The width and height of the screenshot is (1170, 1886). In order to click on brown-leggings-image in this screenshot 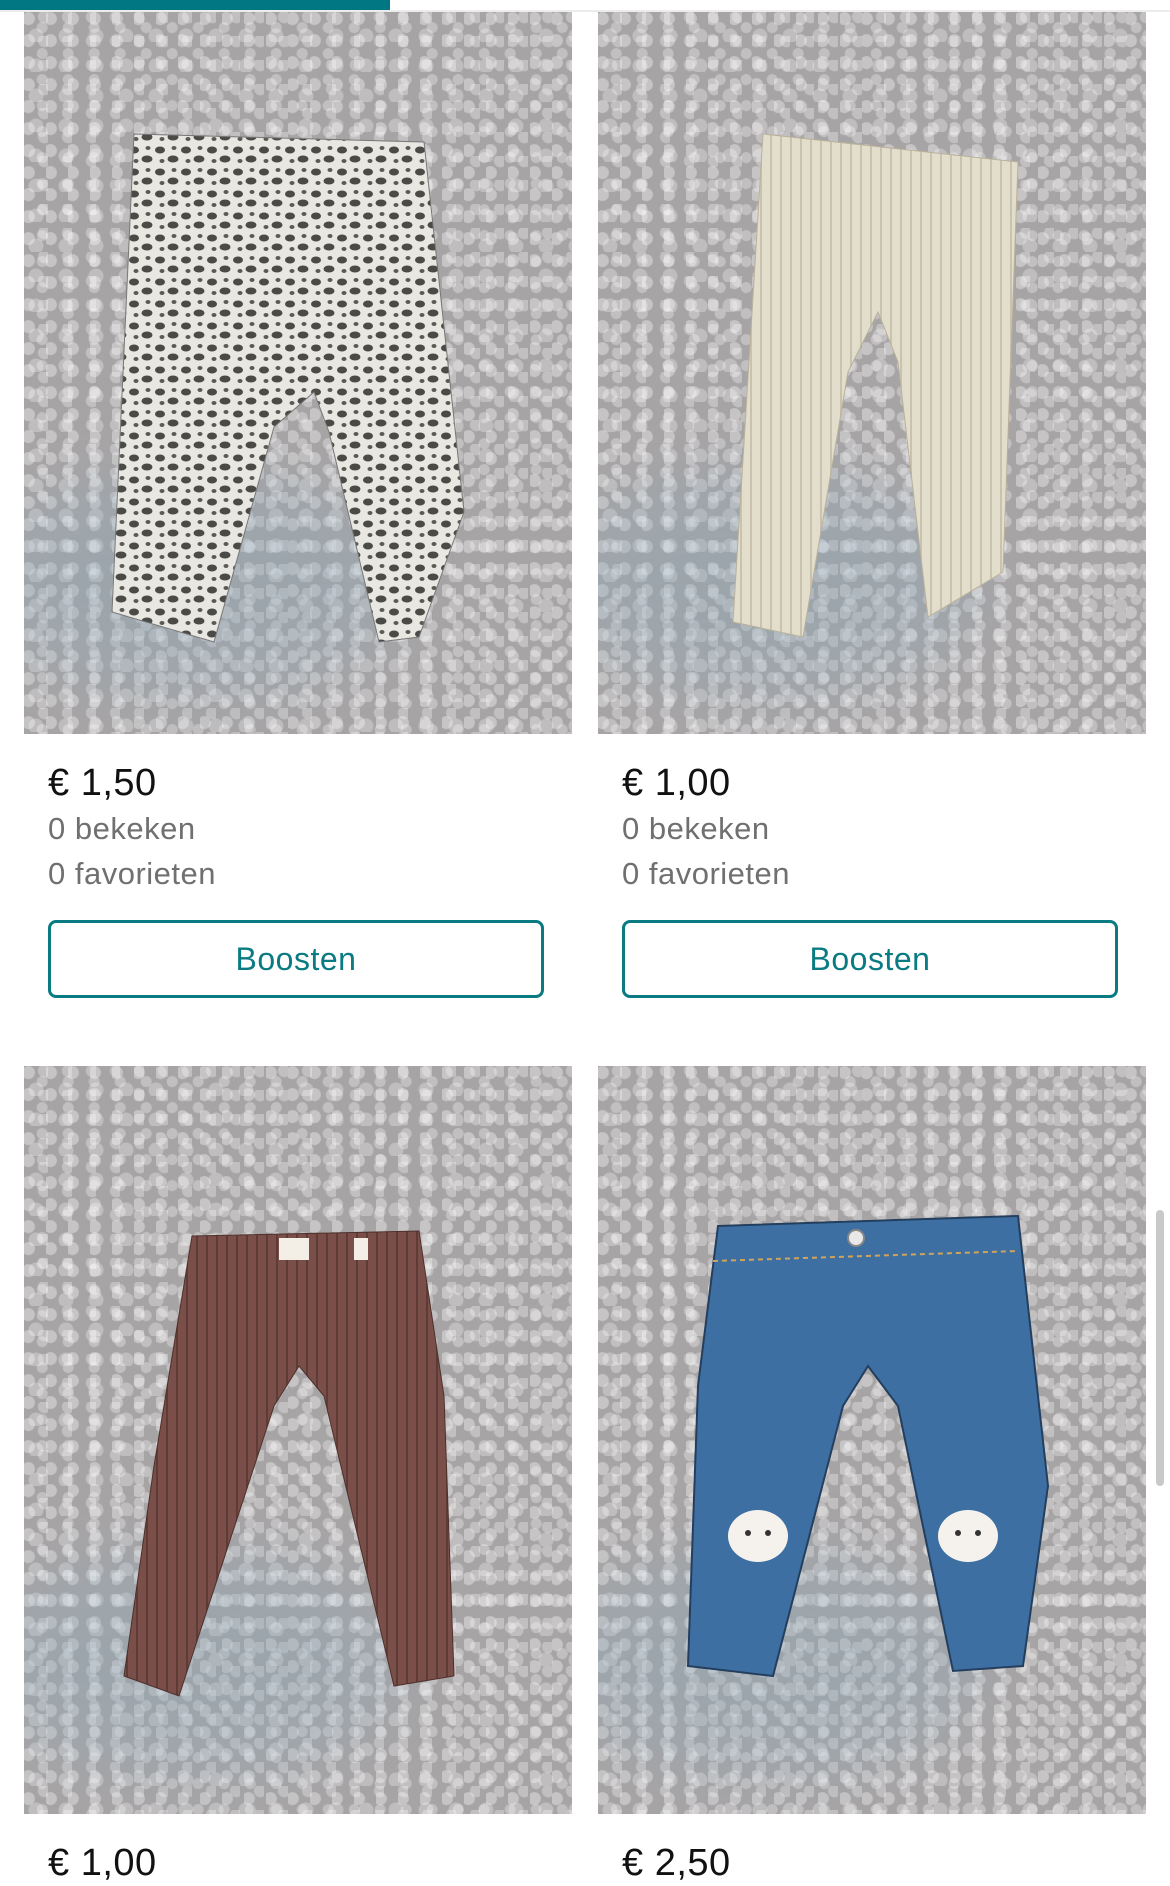, I will do `click(289, 1463)`.